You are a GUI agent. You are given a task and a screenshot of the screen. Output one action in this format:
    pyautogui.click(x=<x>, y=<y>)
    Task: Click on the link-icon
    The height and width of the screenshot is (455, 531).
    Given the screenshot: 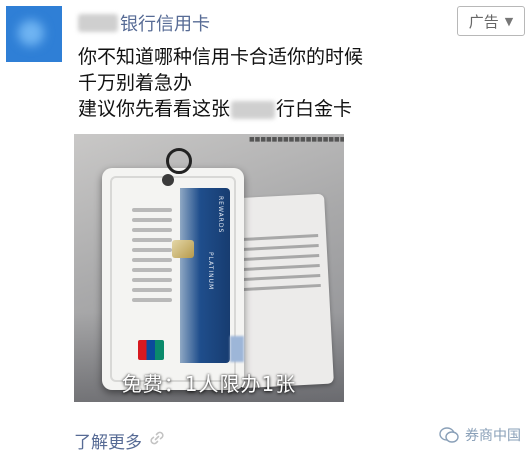 What is the action you would take?
    pyautogui.click(x=157, y=440)
    